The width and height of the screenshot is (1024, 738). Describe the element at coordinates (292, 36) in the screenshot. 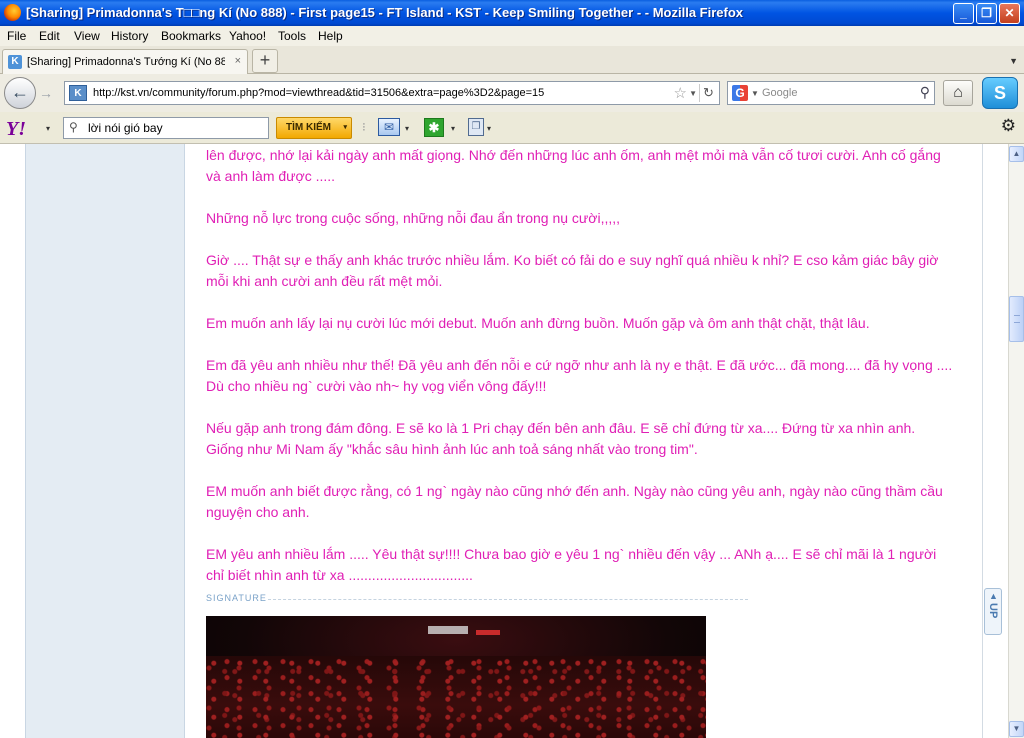

I see `menu-tools: Tools` at that location.